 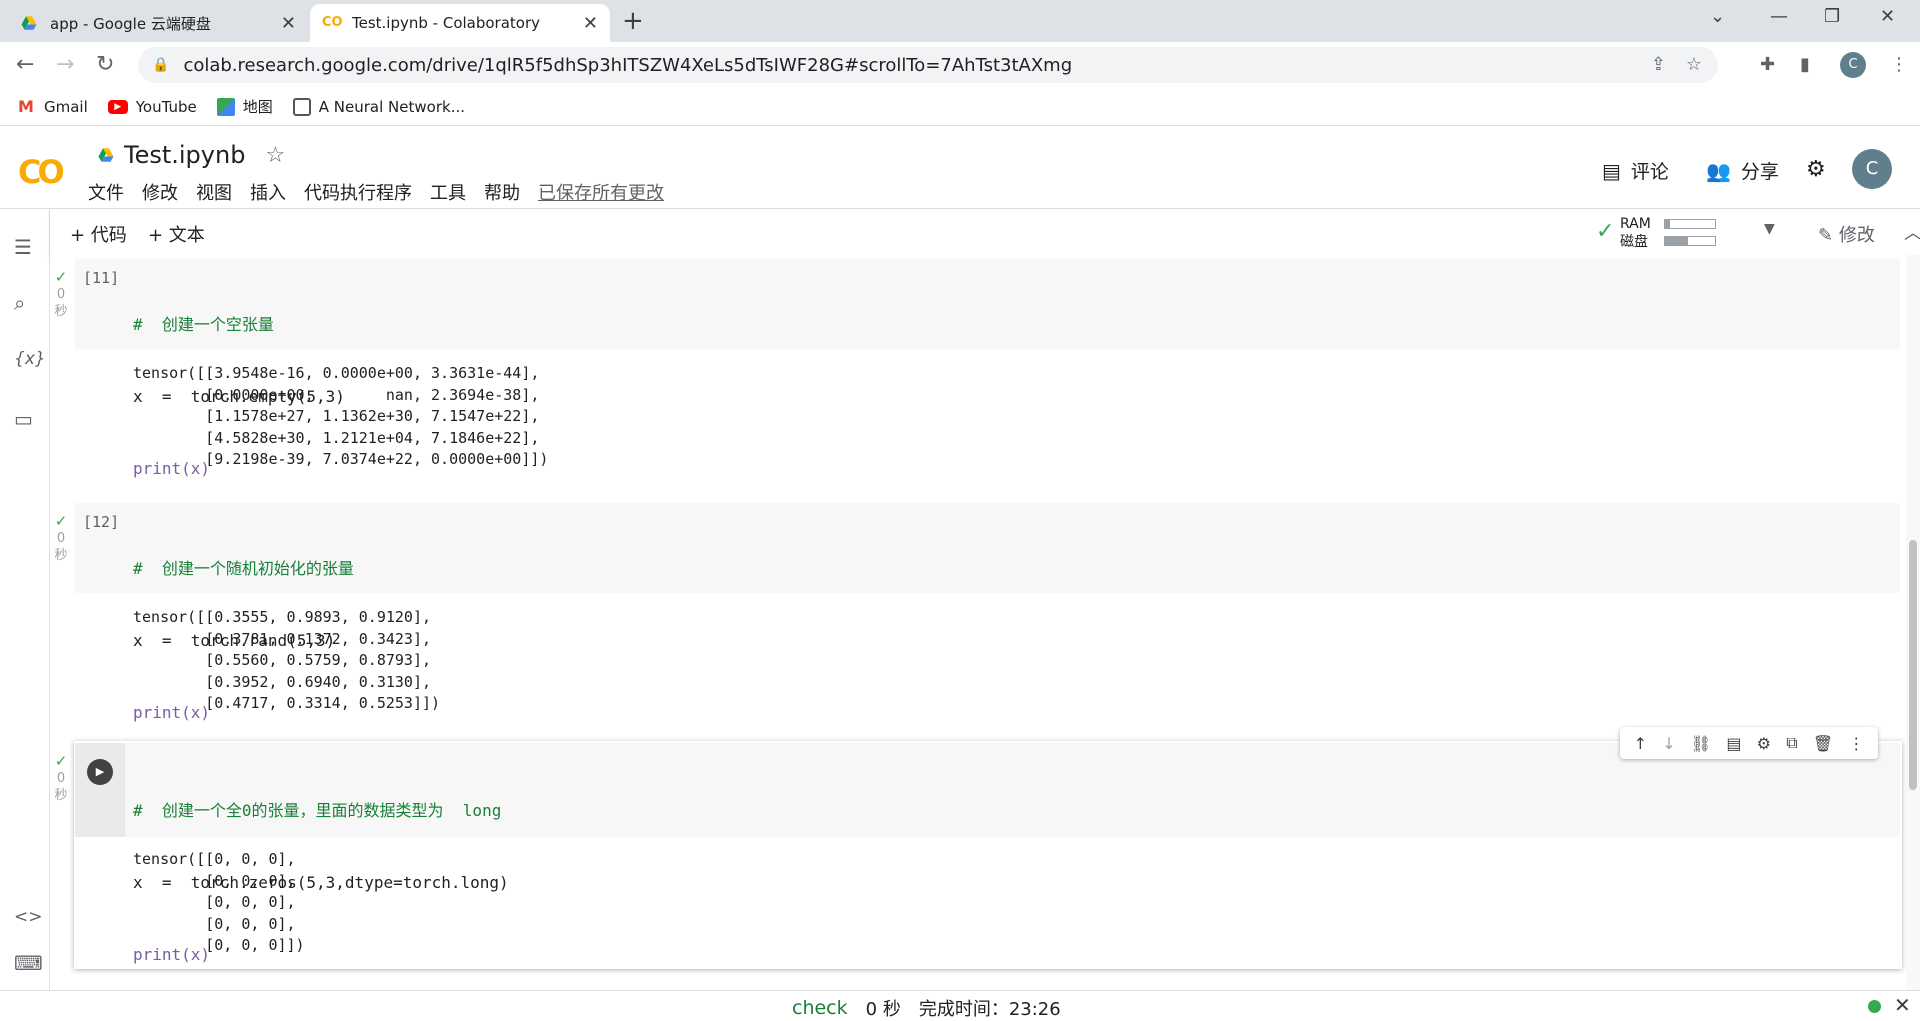 I want to click on disk-label: 磁盘, so click(x=1634, y=241).